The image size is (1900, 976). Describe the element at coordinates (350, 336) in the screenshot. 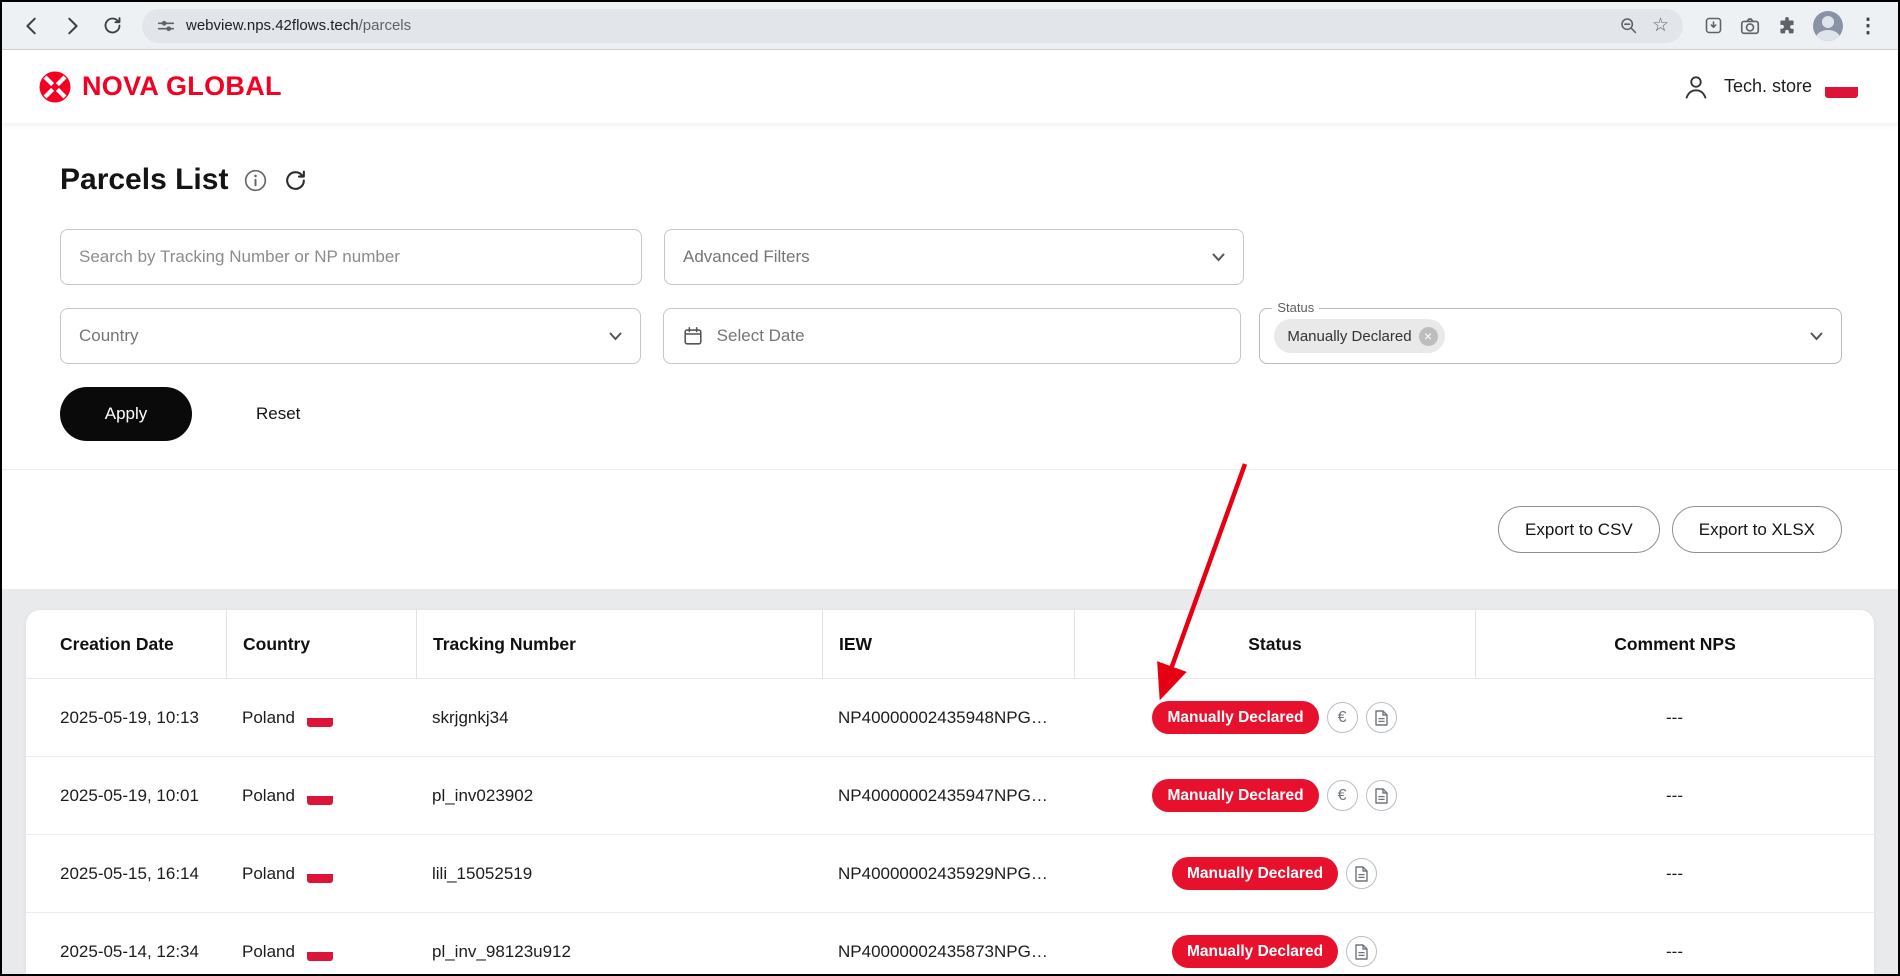

I see `country-select: Country` at that location.